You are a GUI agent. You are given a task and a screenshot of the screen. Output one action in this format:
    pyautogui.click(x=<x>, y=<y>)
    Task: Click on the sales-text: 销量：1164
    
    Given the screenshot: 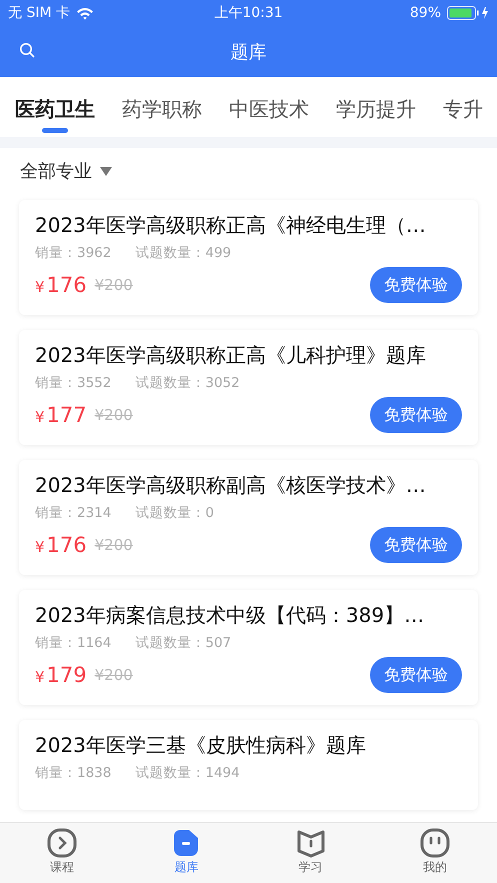 What is the action you would take?
    pyautogui.click(x=73, y=643)
    